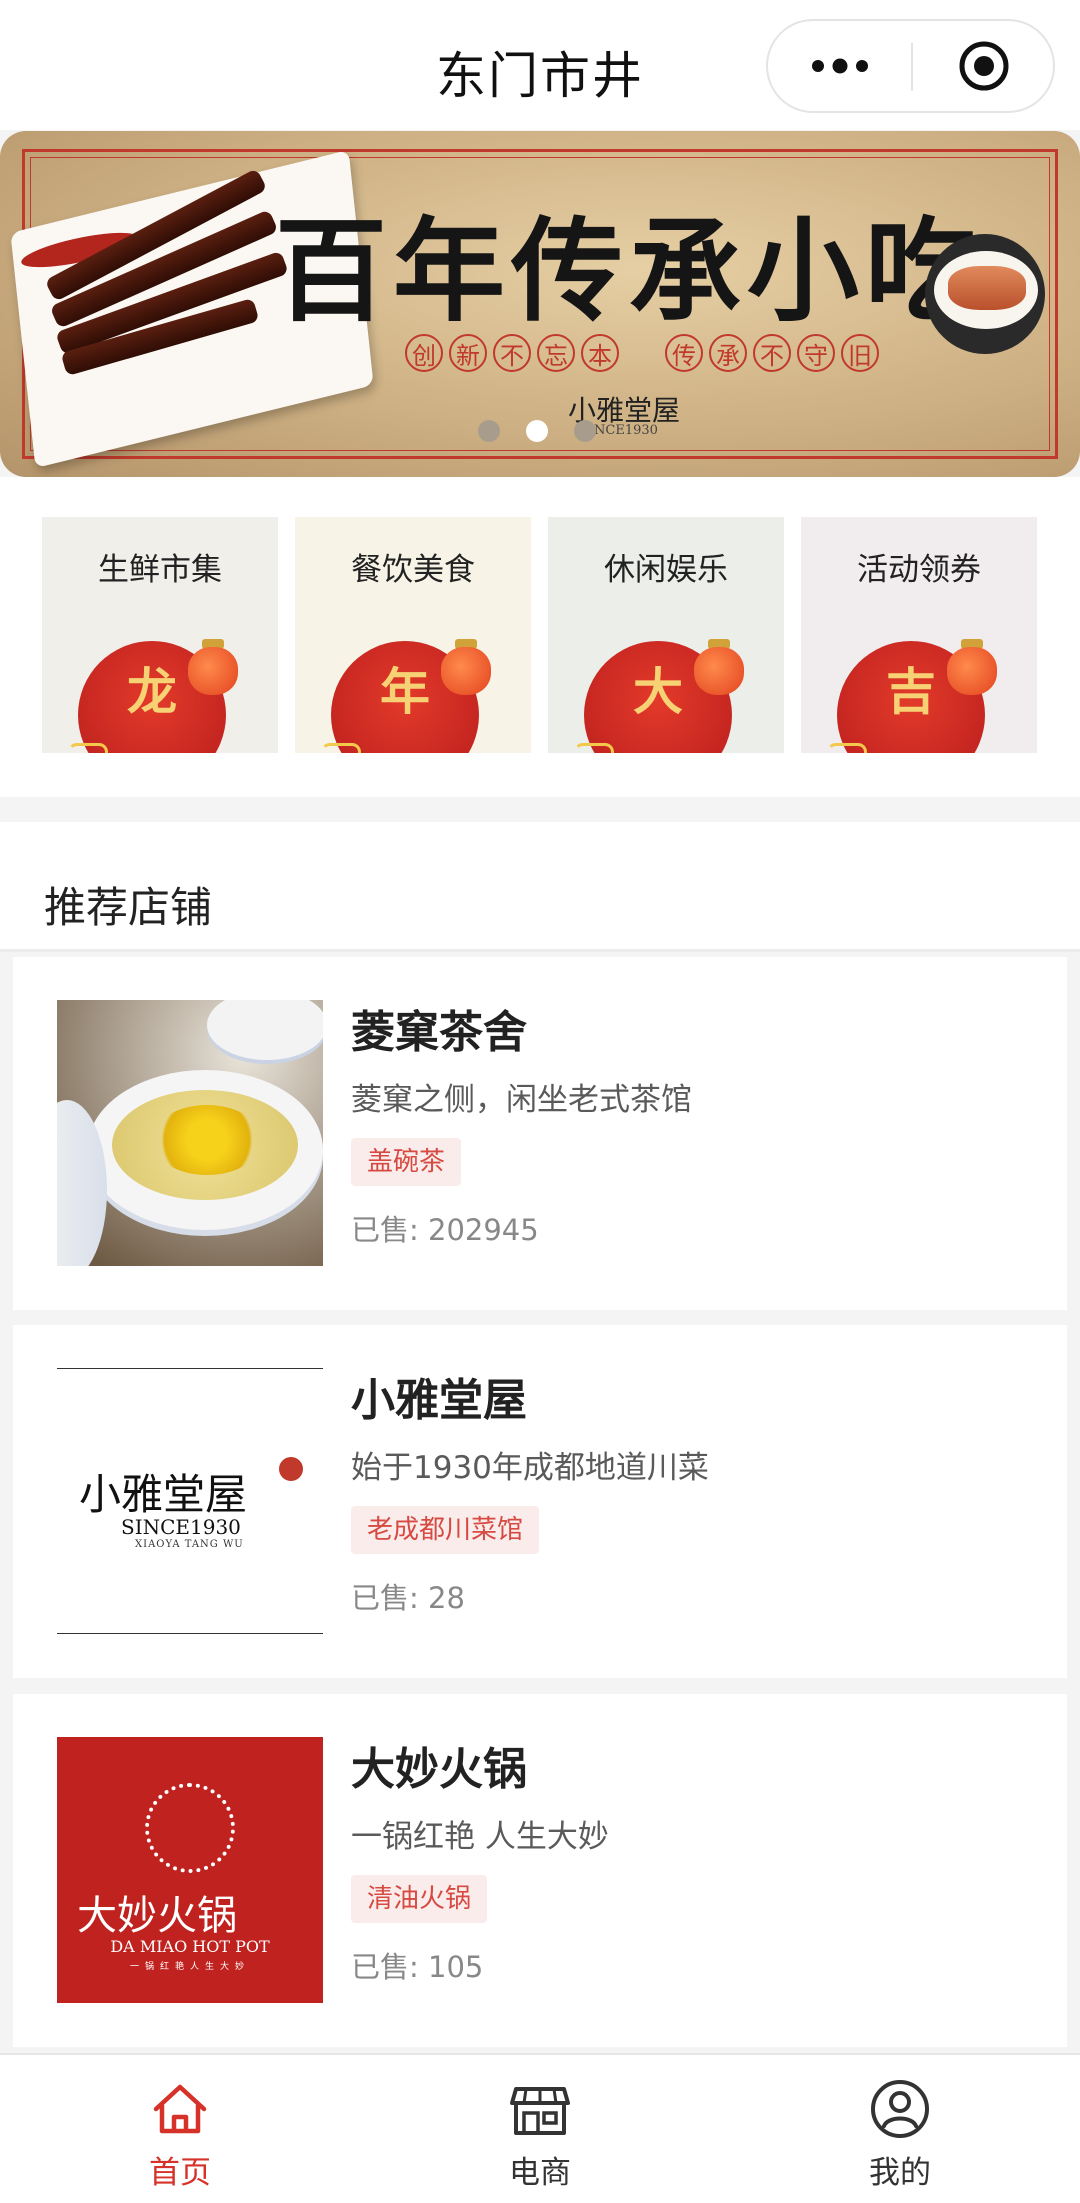 This screenshot has height=2203, width=1080. I want to click on target-circle-icon, so click(984, 66).